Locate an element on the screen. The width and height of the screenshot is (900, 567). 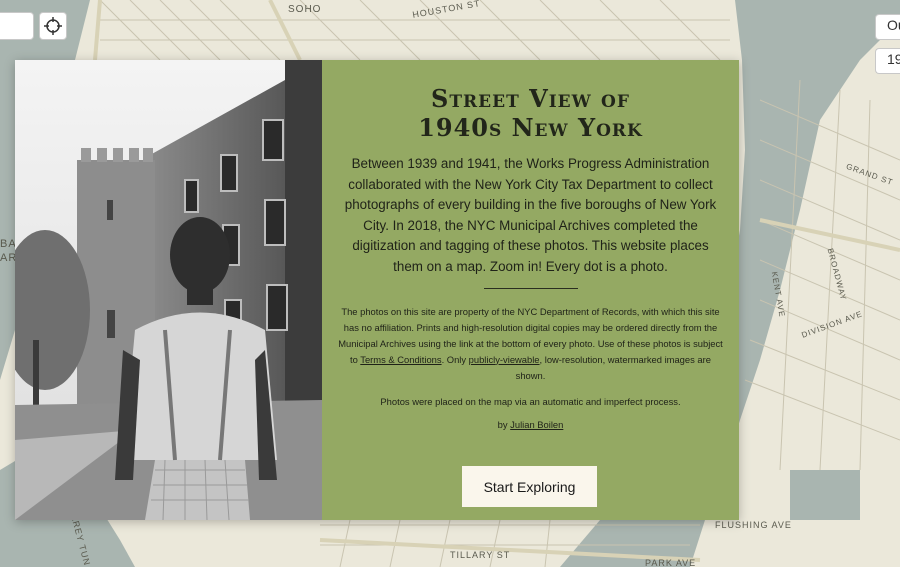
page-title: Street View of 1940s New York is located at coordinates (530, 113).